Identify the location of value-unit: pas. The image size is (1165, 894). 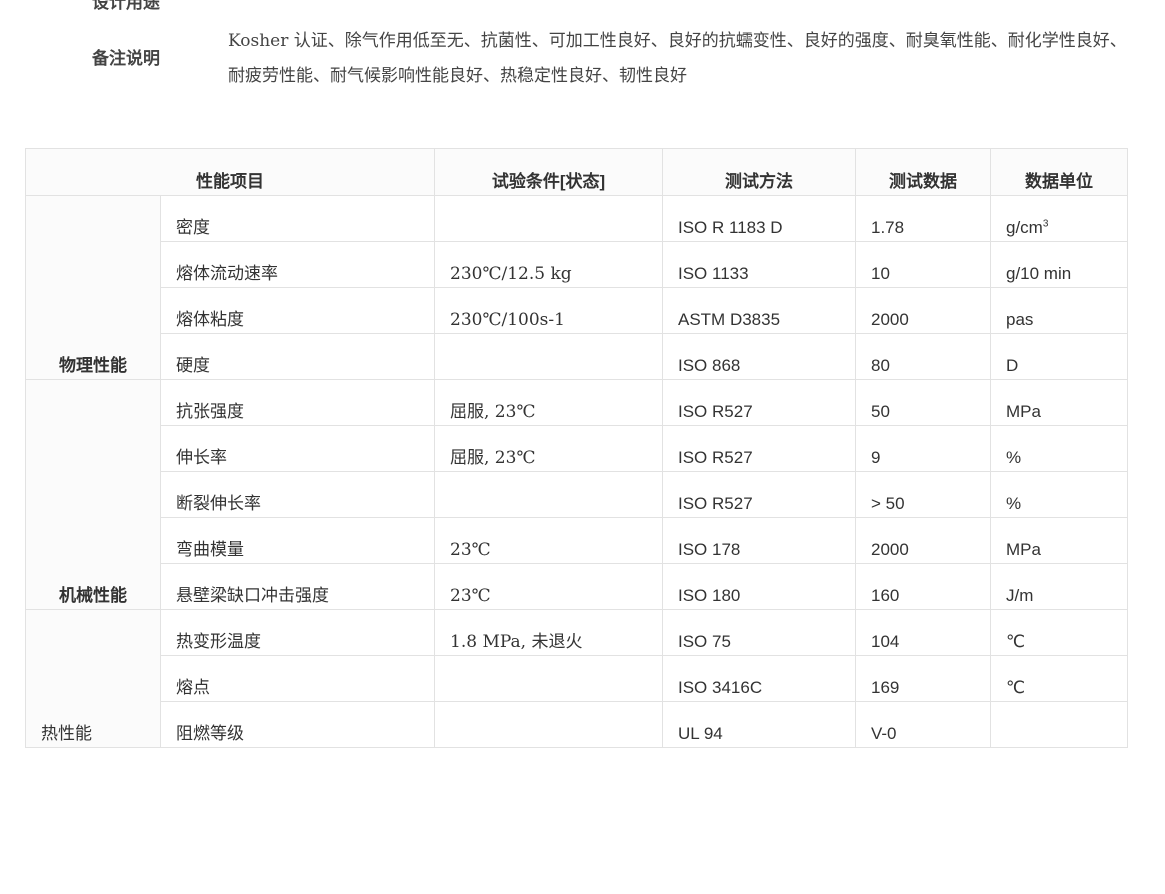
(1059, 310).